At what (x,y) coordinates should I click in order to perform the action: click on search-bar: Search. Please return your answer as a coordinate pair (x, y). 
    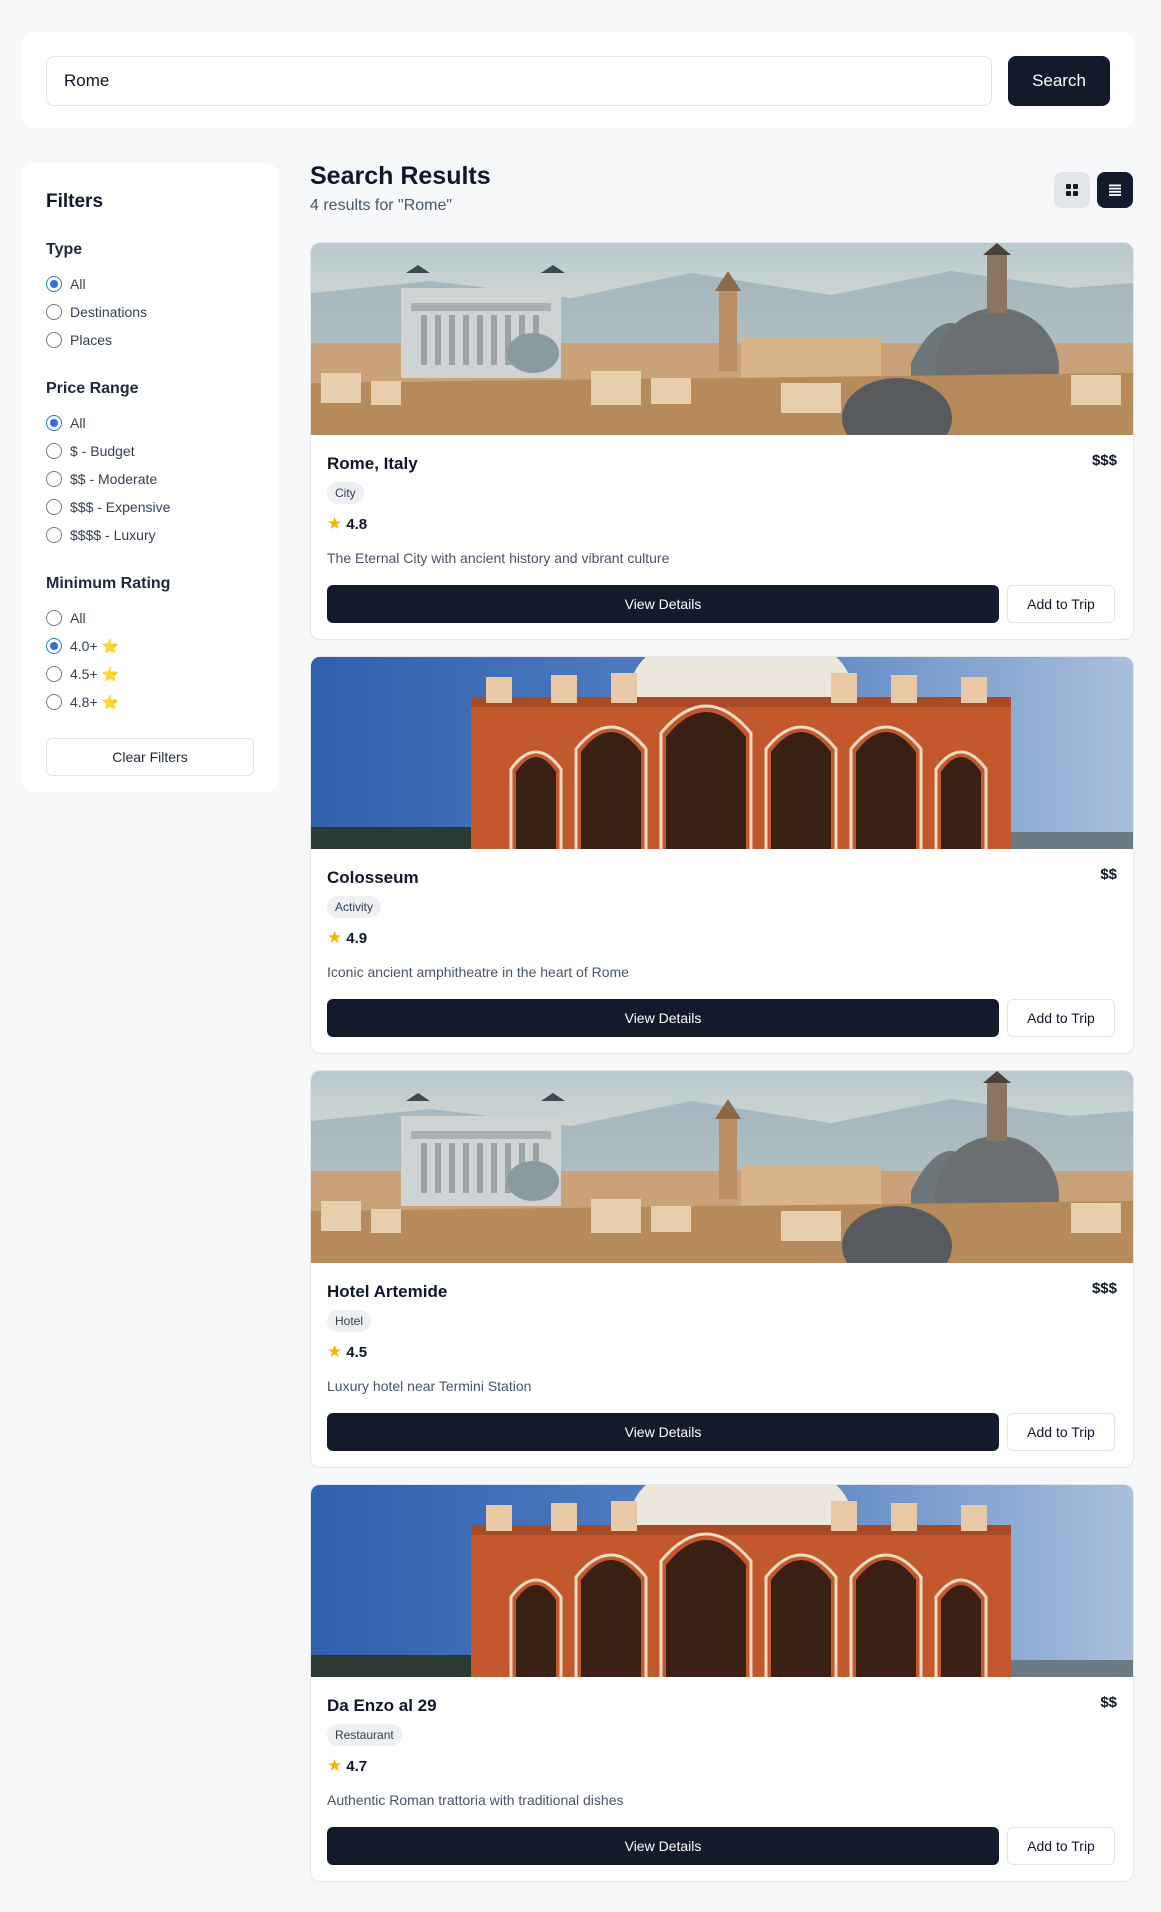
    Looking at the image, I should click on (578, 80).